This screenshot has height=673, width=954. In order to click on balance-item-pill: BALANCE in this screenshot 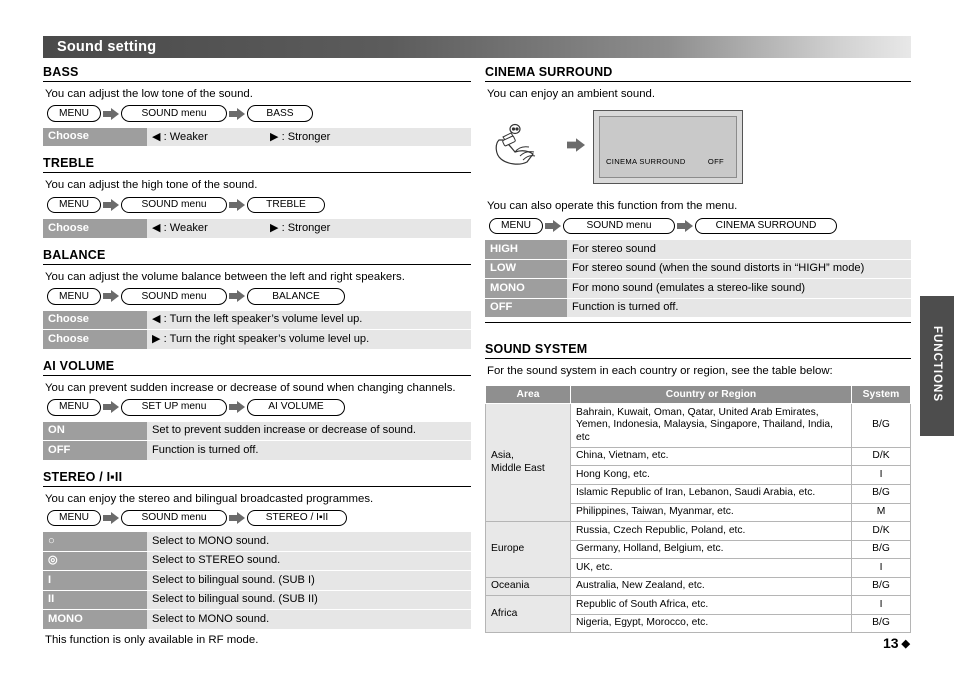, I will do `click(296, 296)`.